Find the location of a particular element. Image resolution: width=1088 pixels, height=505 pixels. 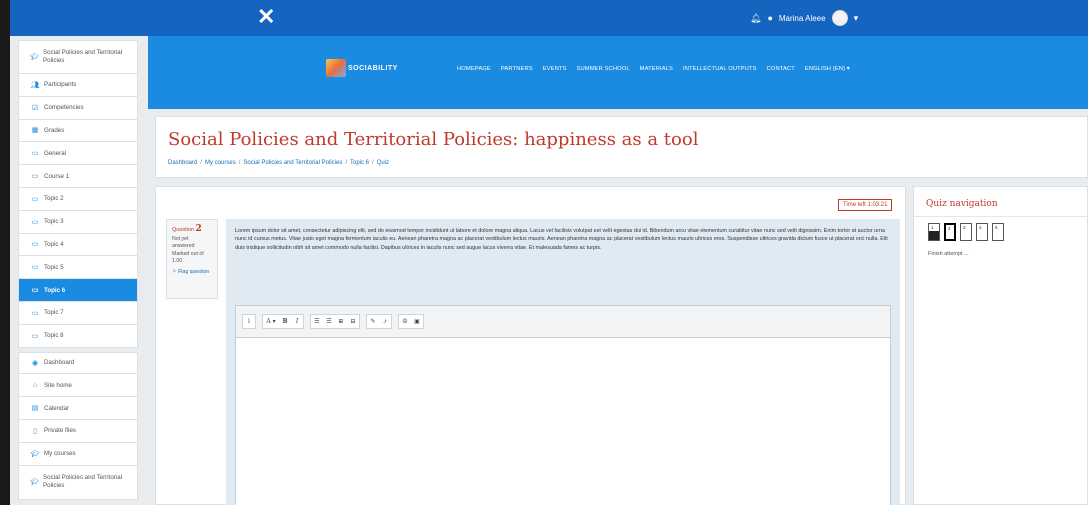

sidebar-item-label: Topic 3 is located at coordinates (54, 222).